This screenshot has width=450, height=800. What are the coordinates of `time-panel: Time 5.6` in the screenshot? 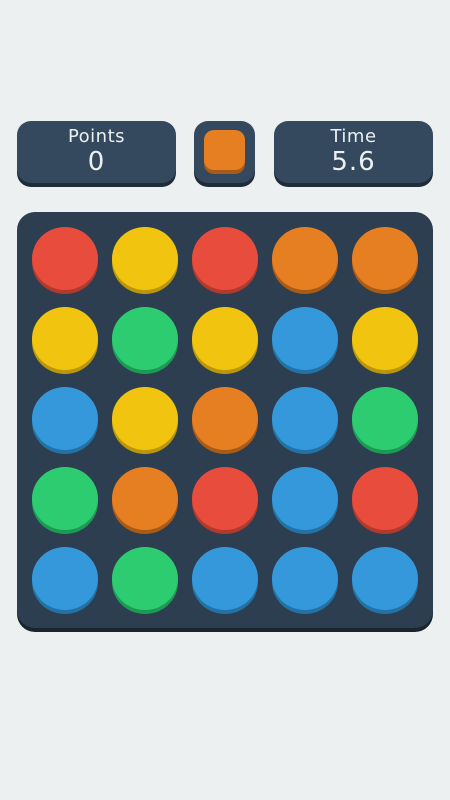 It's located at (353, 152).